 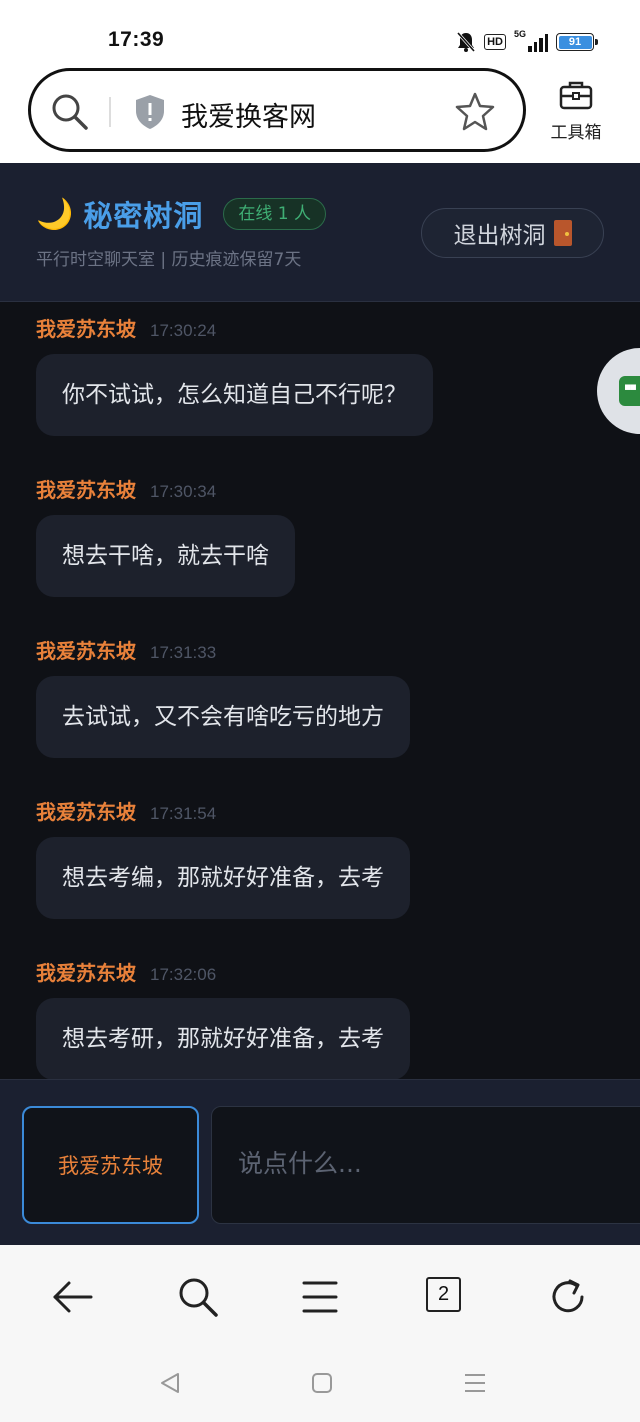 What do you see at coordinates (320, 32) in the screenshot?
I see `status-bar: 17:39 HD 5G 91` at bounding box center [320, 32].